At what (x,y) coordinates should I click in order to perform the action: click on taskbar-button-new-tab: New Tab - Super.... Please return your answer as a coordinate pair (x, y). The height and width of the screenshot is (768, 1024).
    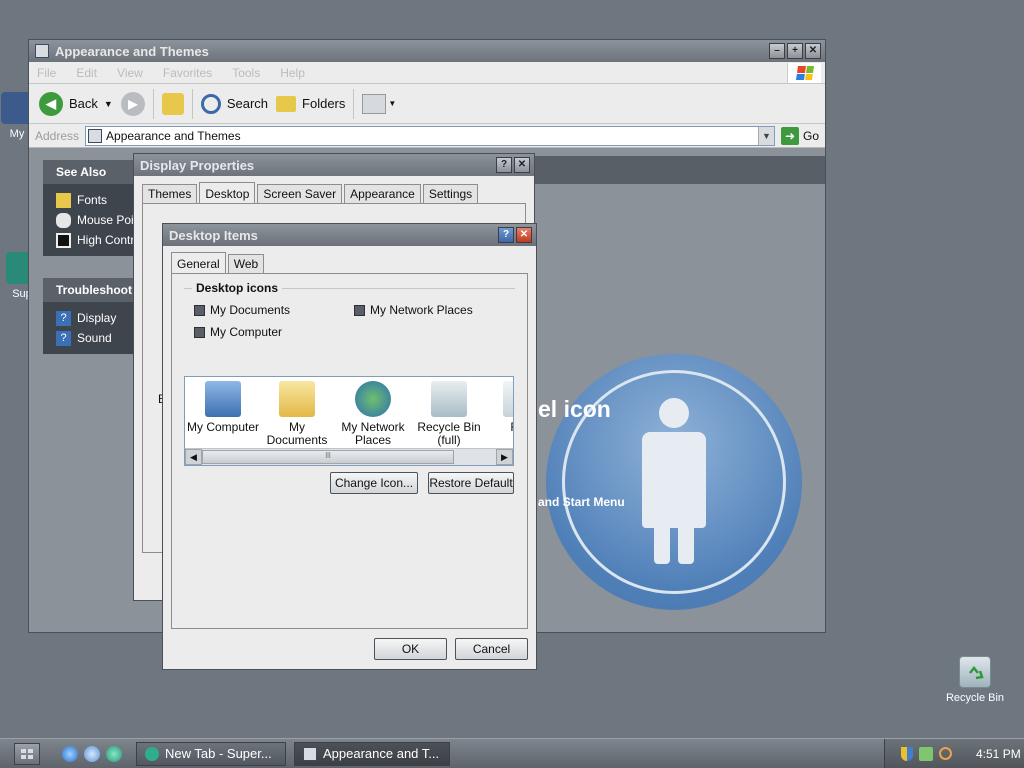
    Looking at the image, I should click on (211, 753).